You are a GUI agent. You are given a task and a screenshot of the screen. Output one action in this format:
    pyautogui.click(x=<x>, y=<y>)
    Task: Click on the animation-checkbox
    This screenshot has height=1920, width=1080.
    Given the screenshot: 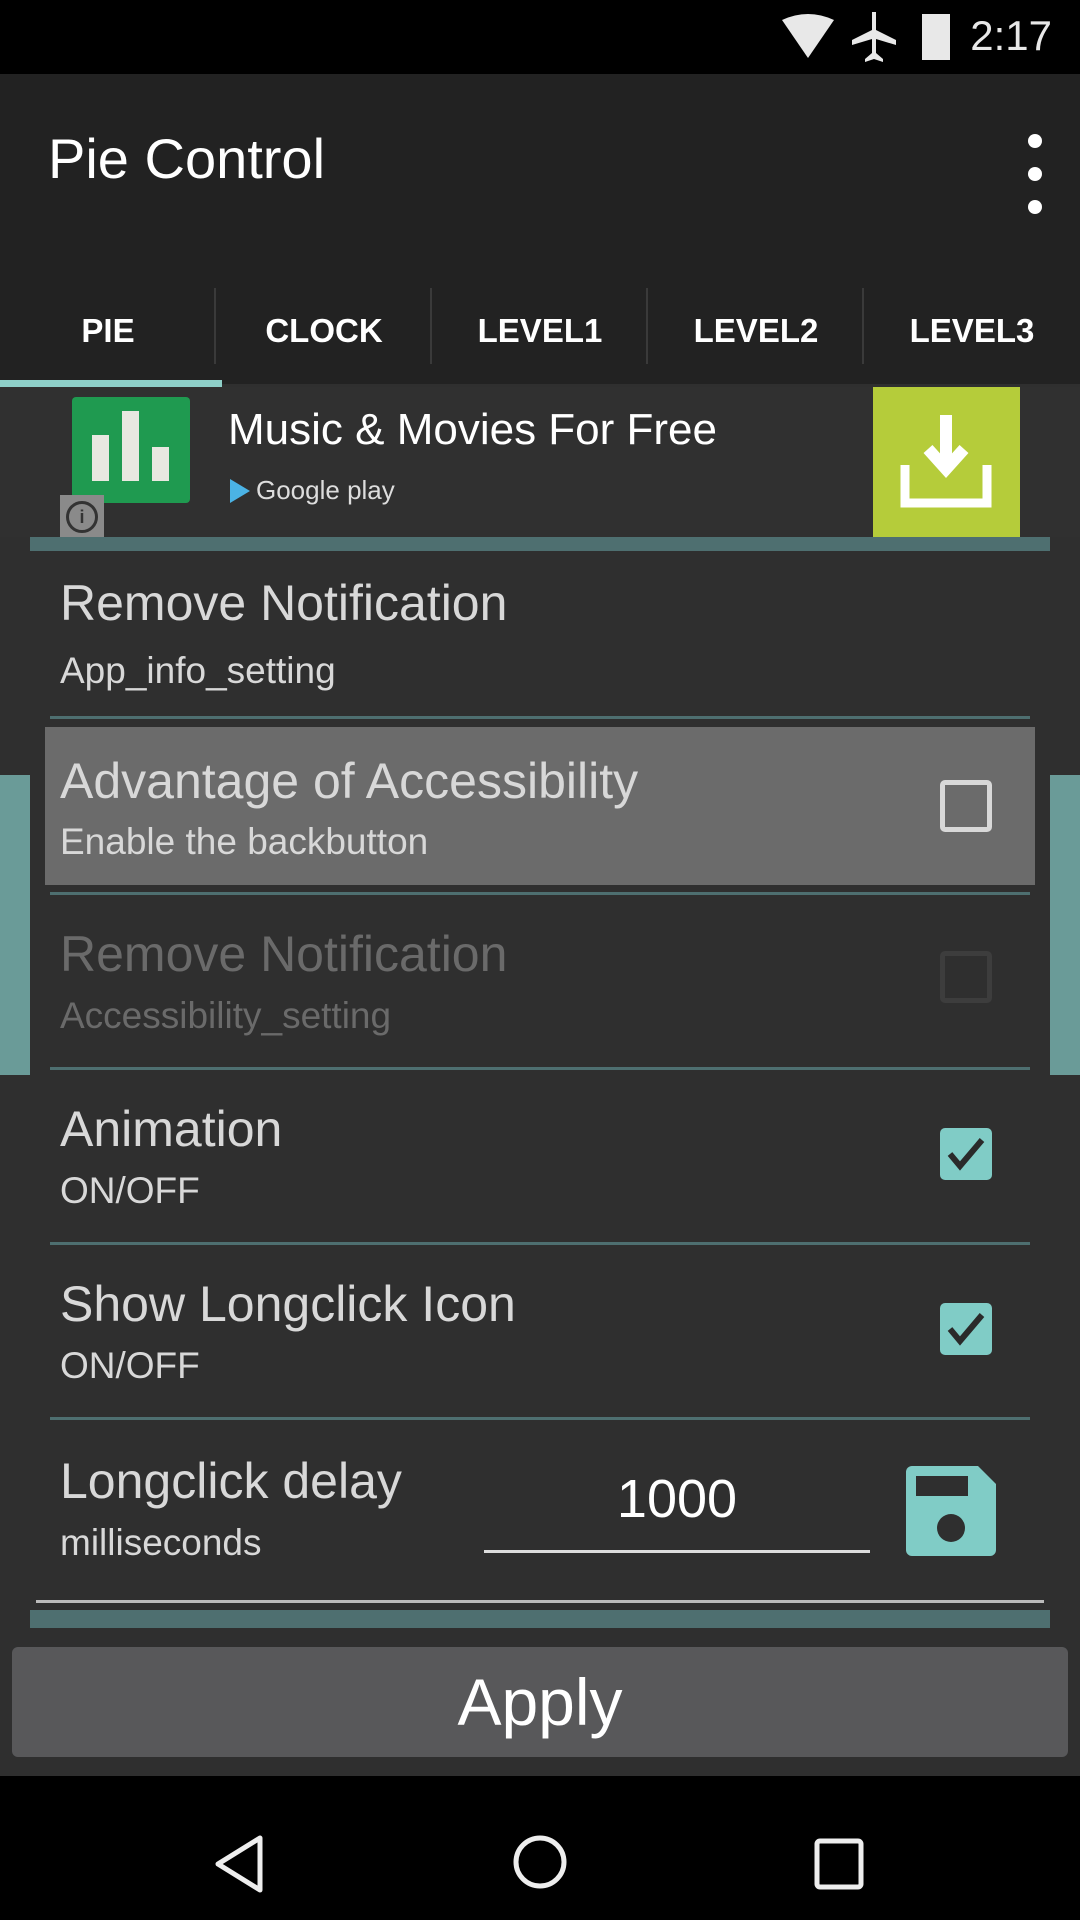 What is the action you would take?
    pyautogui.click(x=966, y=1154)
    